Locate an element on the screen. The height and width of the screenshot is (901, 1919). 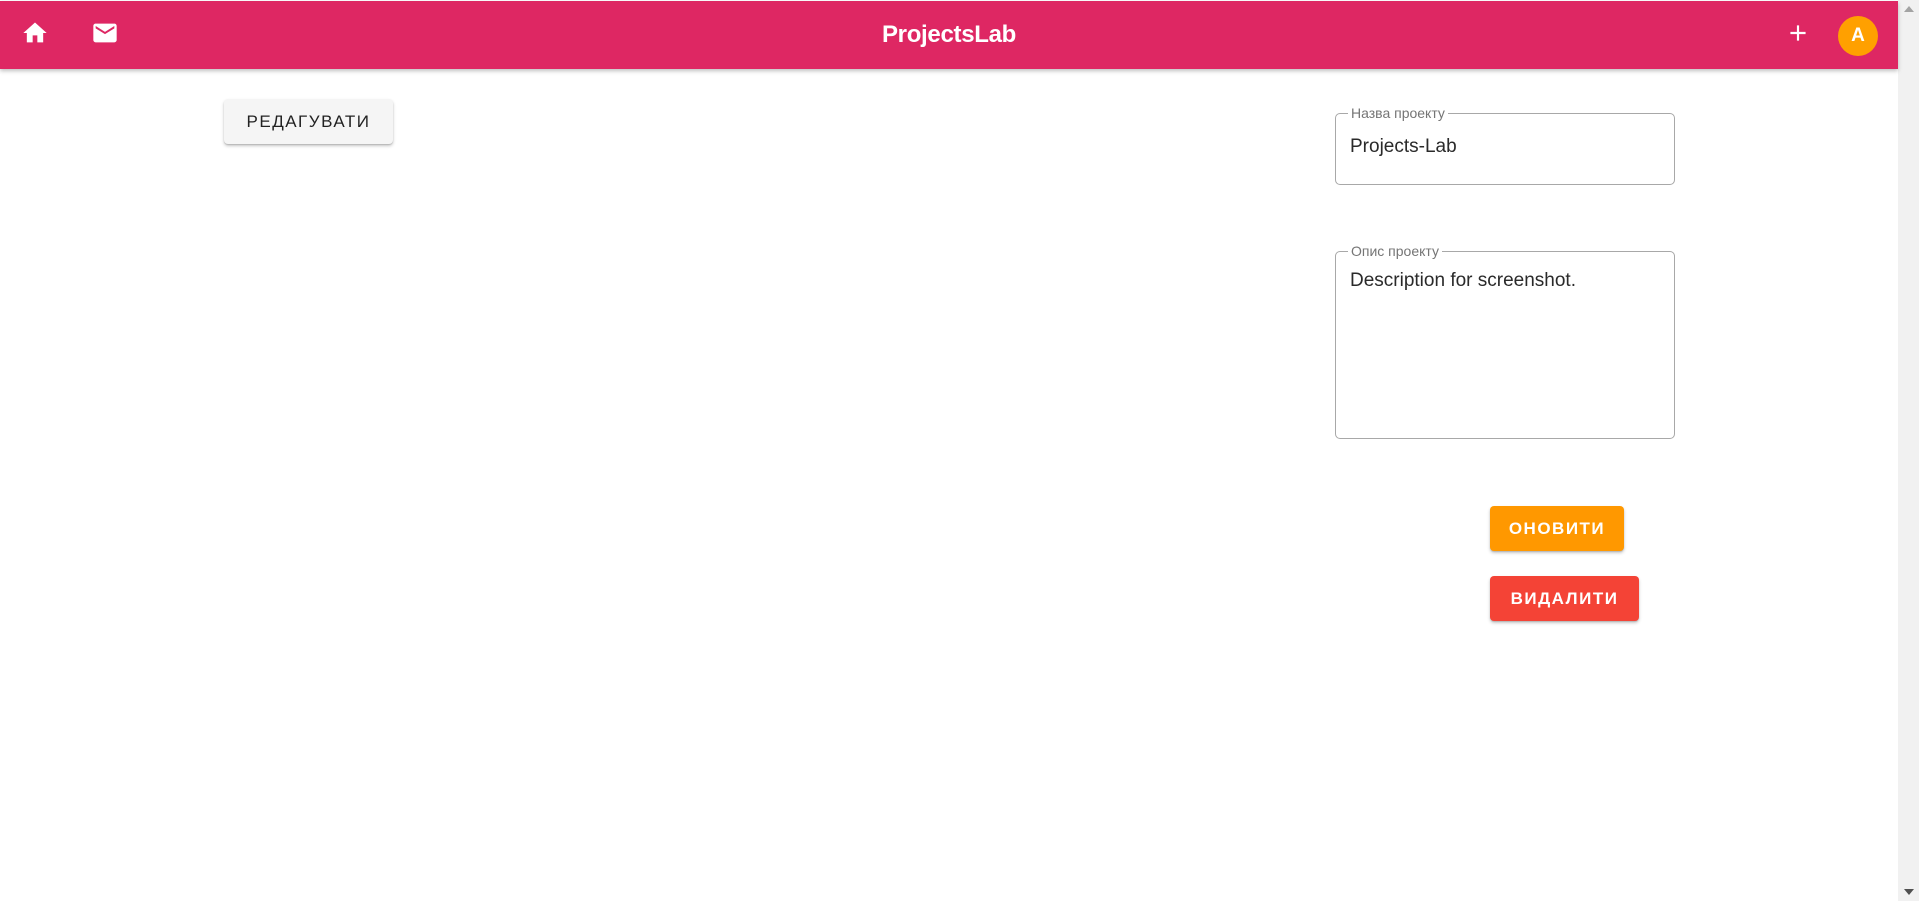
user-avatar: A is located at coordinates (1858, 36).